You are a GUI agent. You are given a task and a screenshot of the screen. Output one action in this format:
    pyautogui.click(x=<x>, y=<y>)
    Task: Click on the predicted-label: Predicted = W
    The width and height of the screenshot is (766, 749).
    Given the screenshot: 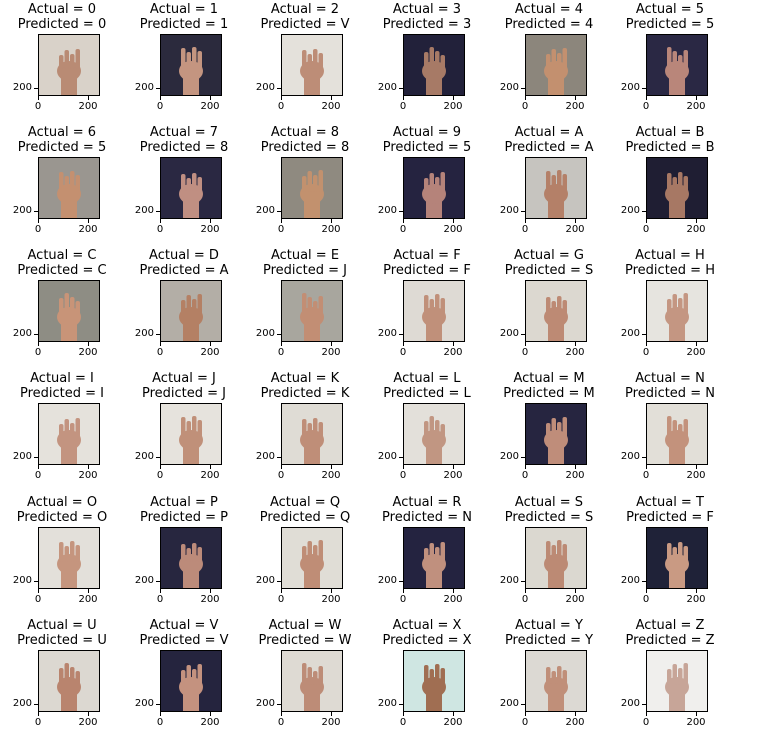 What is the action you would take?
    pyautogui.click(x=305, y=640)
    